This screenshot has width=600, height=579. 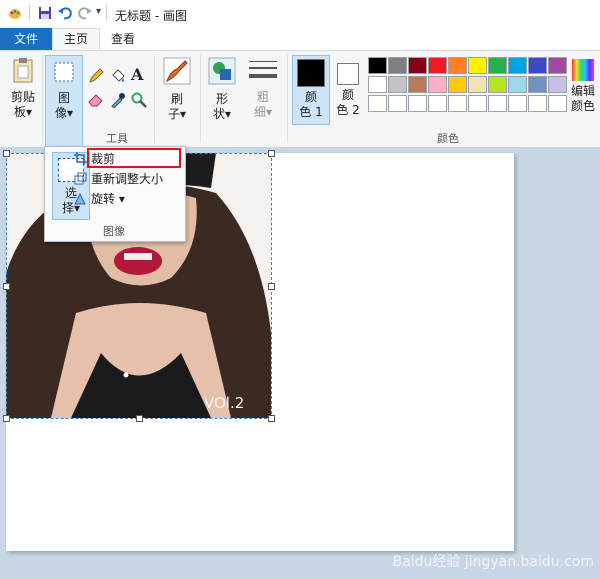 I want to click on pencil-icon, so click(x=96, y=76).